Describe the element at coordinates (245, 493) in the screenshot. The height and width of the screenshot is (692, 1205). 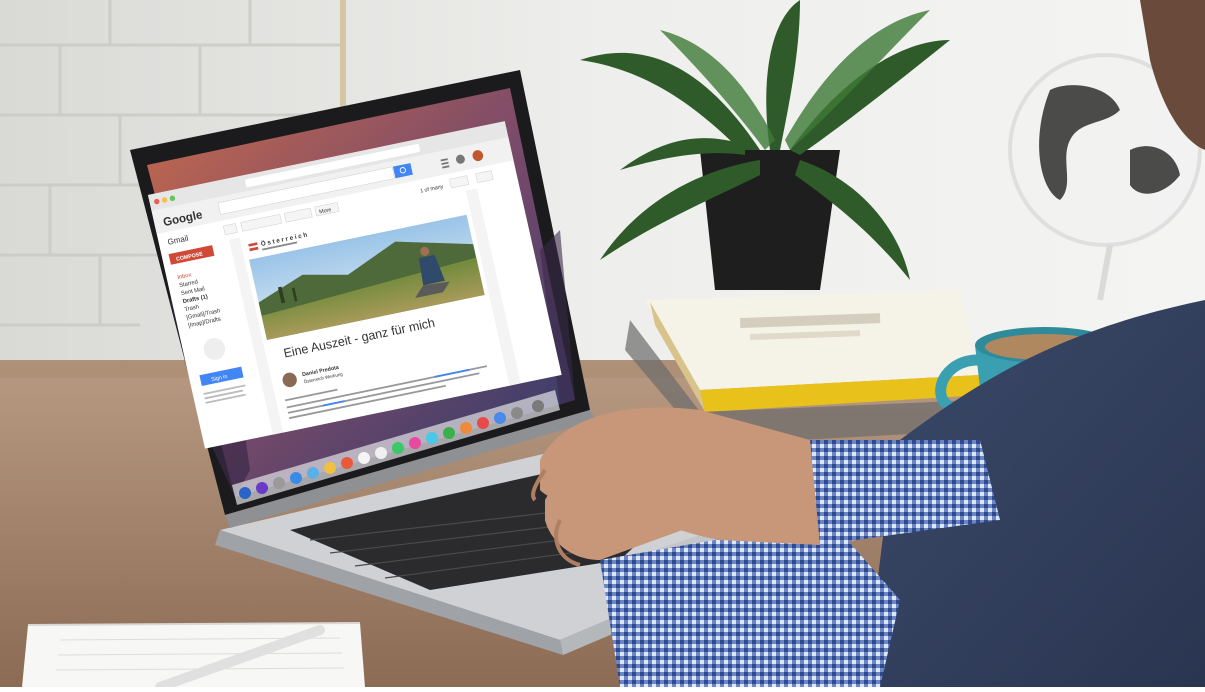
I see `finder-icon` at that location.